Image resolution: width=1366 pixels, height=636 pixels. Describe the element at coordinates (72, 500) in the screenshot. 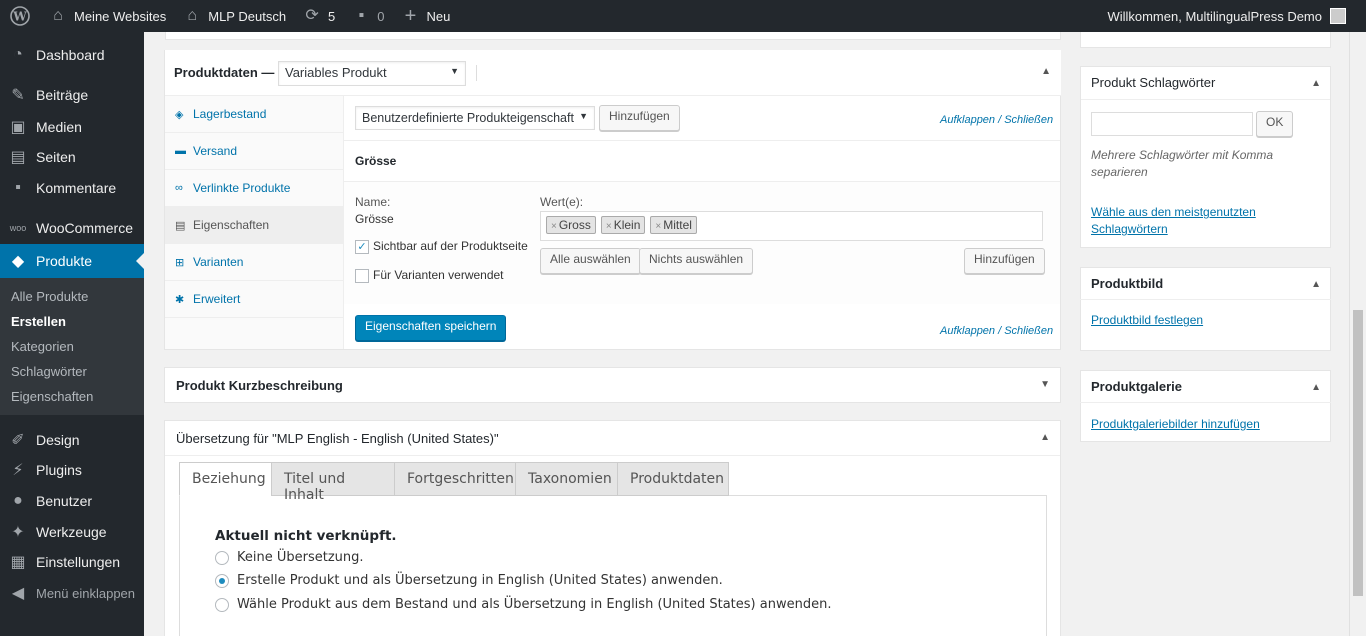

I see `menu-users: ● Benutzer` at that location.